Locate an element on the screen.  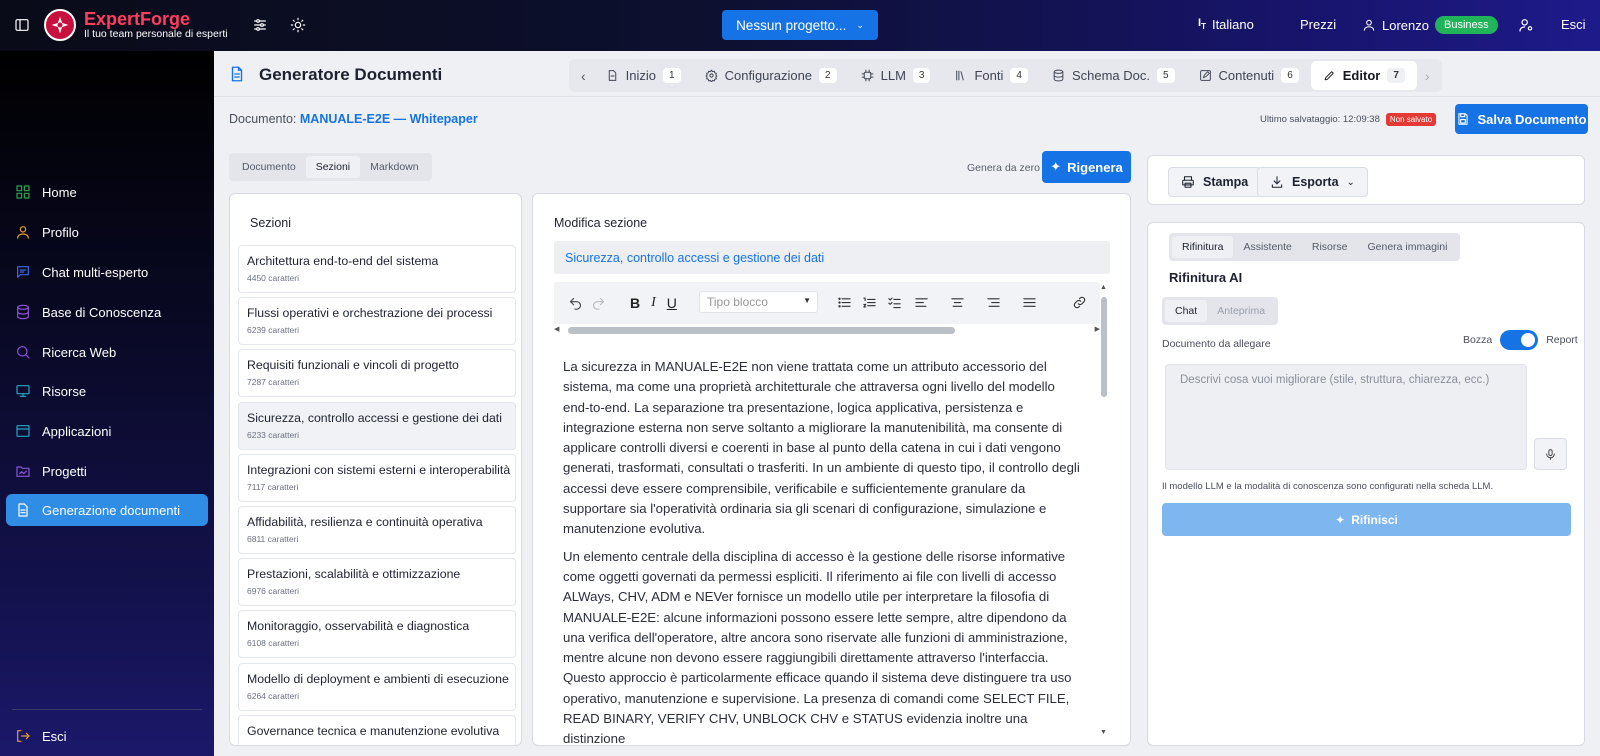
theme-sun-icon is located at coordinates (298, 25).